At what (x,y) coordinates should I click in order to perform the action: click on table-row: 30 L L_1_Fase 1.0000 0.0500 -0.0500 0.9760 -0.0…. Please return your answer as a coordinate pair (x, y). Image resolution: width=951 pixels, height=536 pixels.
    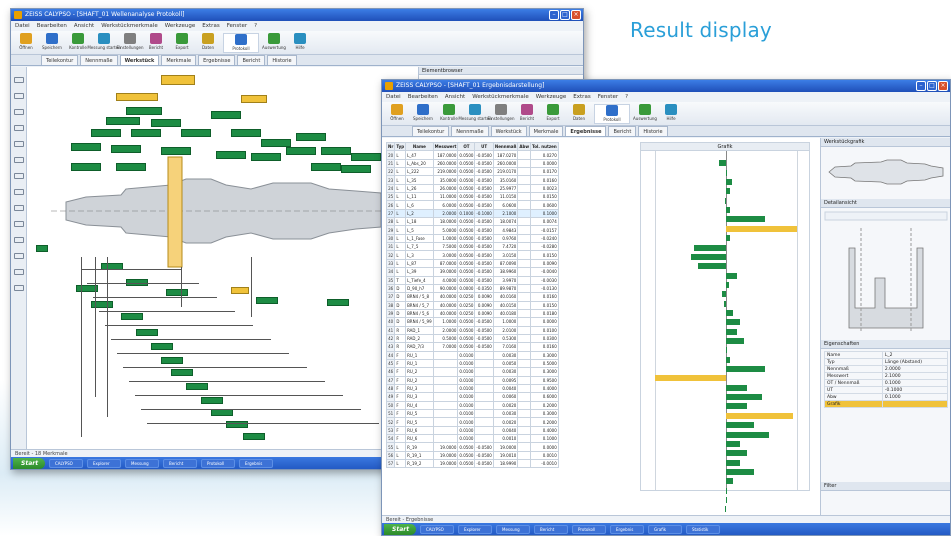
    Looking at the image, I should click on (472, 238).